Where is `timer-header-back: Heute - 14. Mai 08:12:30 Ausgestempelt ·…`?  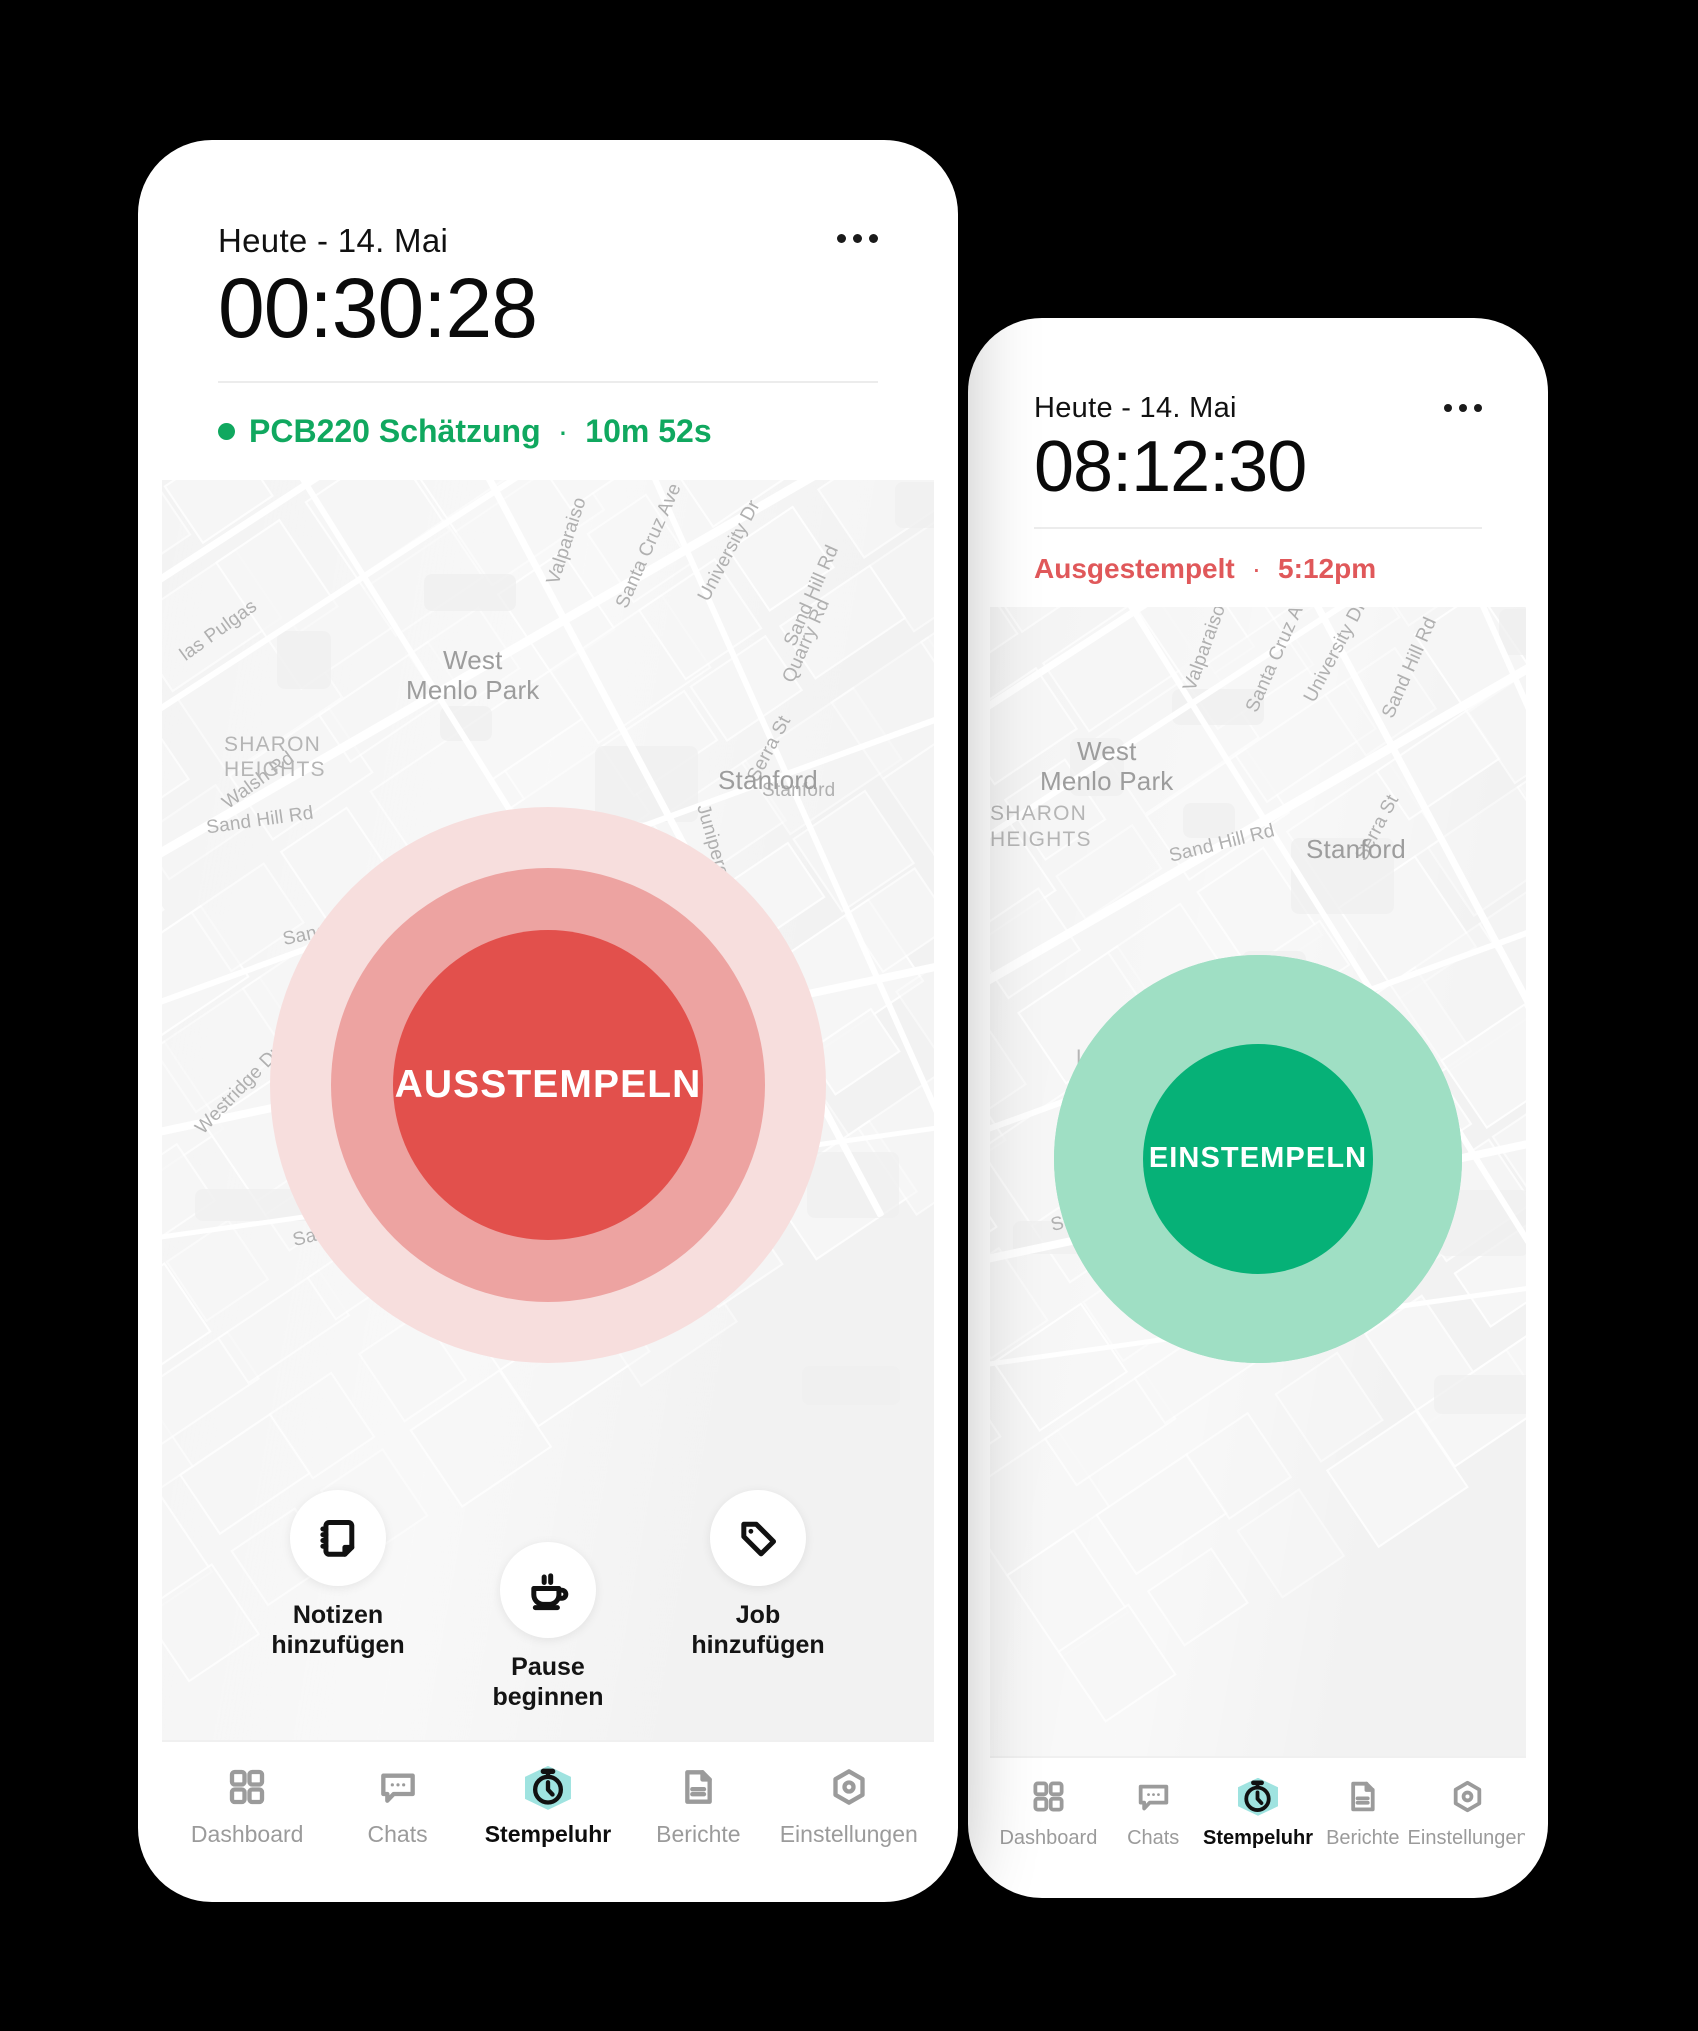 timer-header-back: Heute - 14. Mai 08:12:30 Ausgestempelt ·… is located at coordinates (1258, 474).